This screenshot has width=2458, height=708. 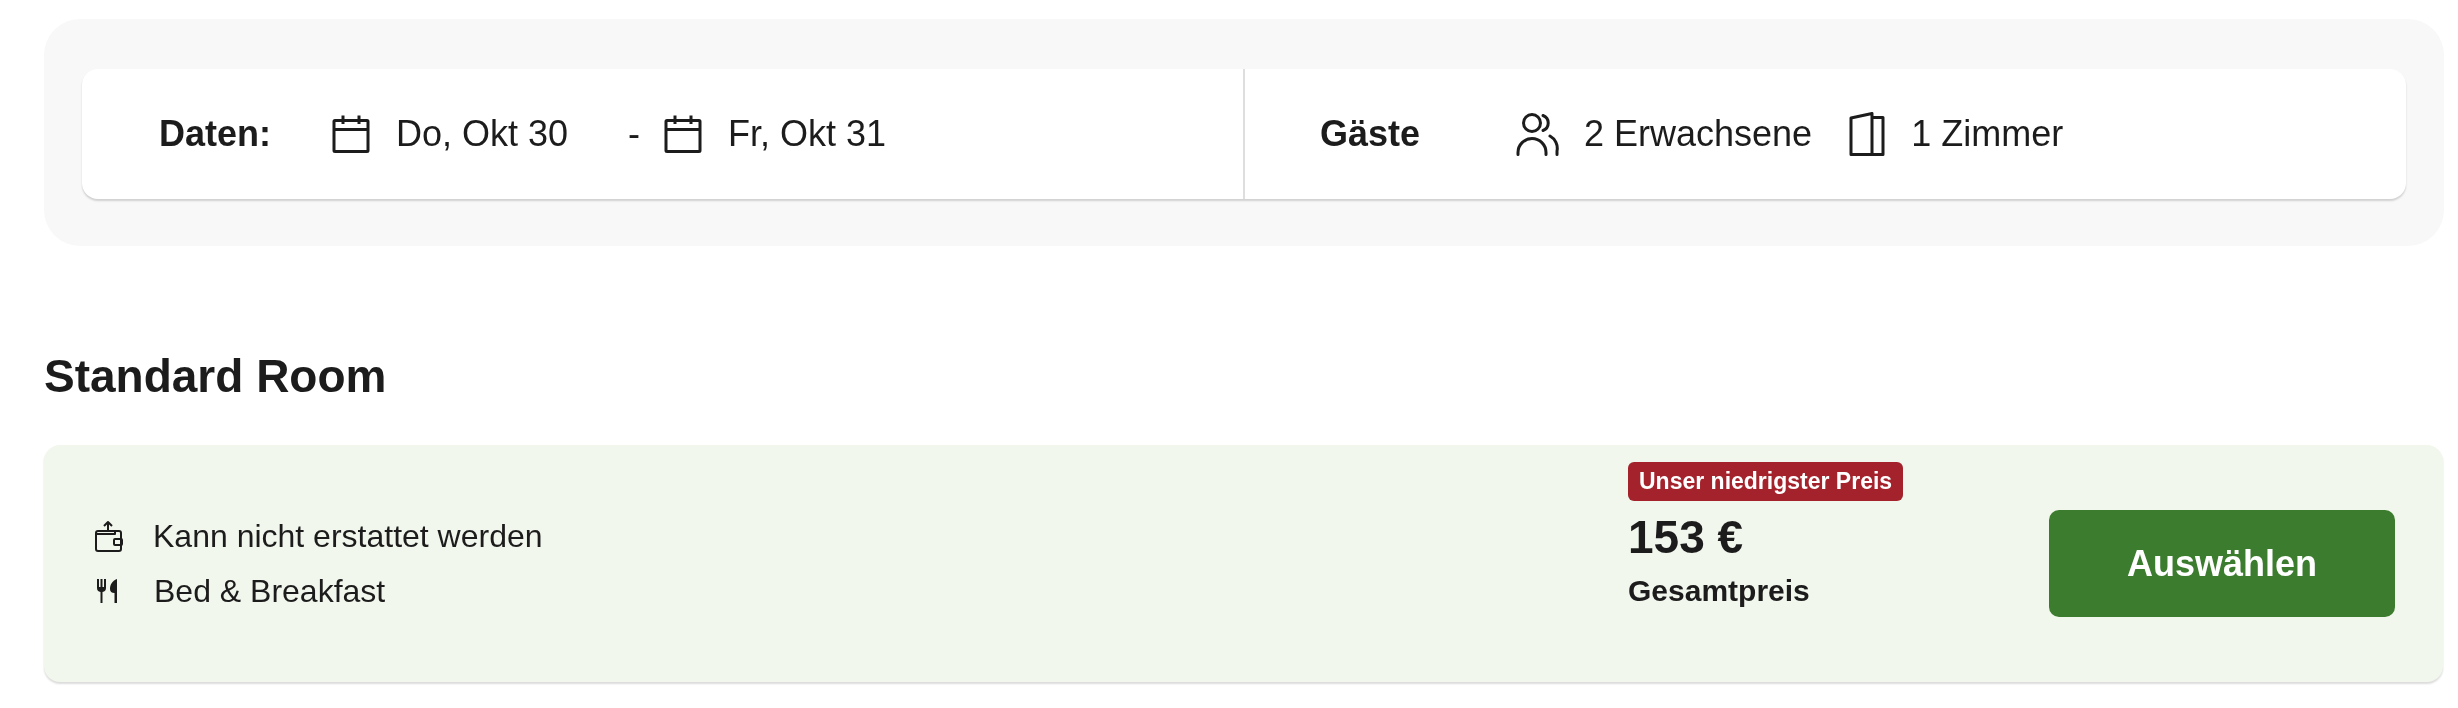 I want to click on price-label: Gesamtpreis, so click(x=1719, y=591).